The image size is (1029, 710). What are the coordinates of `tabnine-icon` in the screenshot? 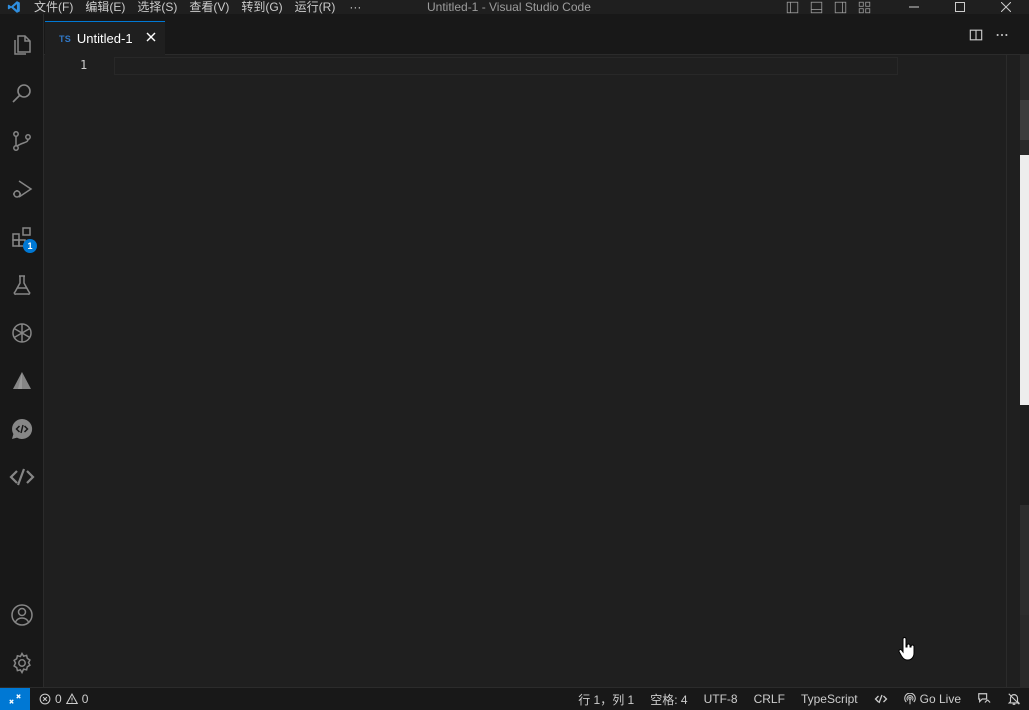 It's located at (22, 381).